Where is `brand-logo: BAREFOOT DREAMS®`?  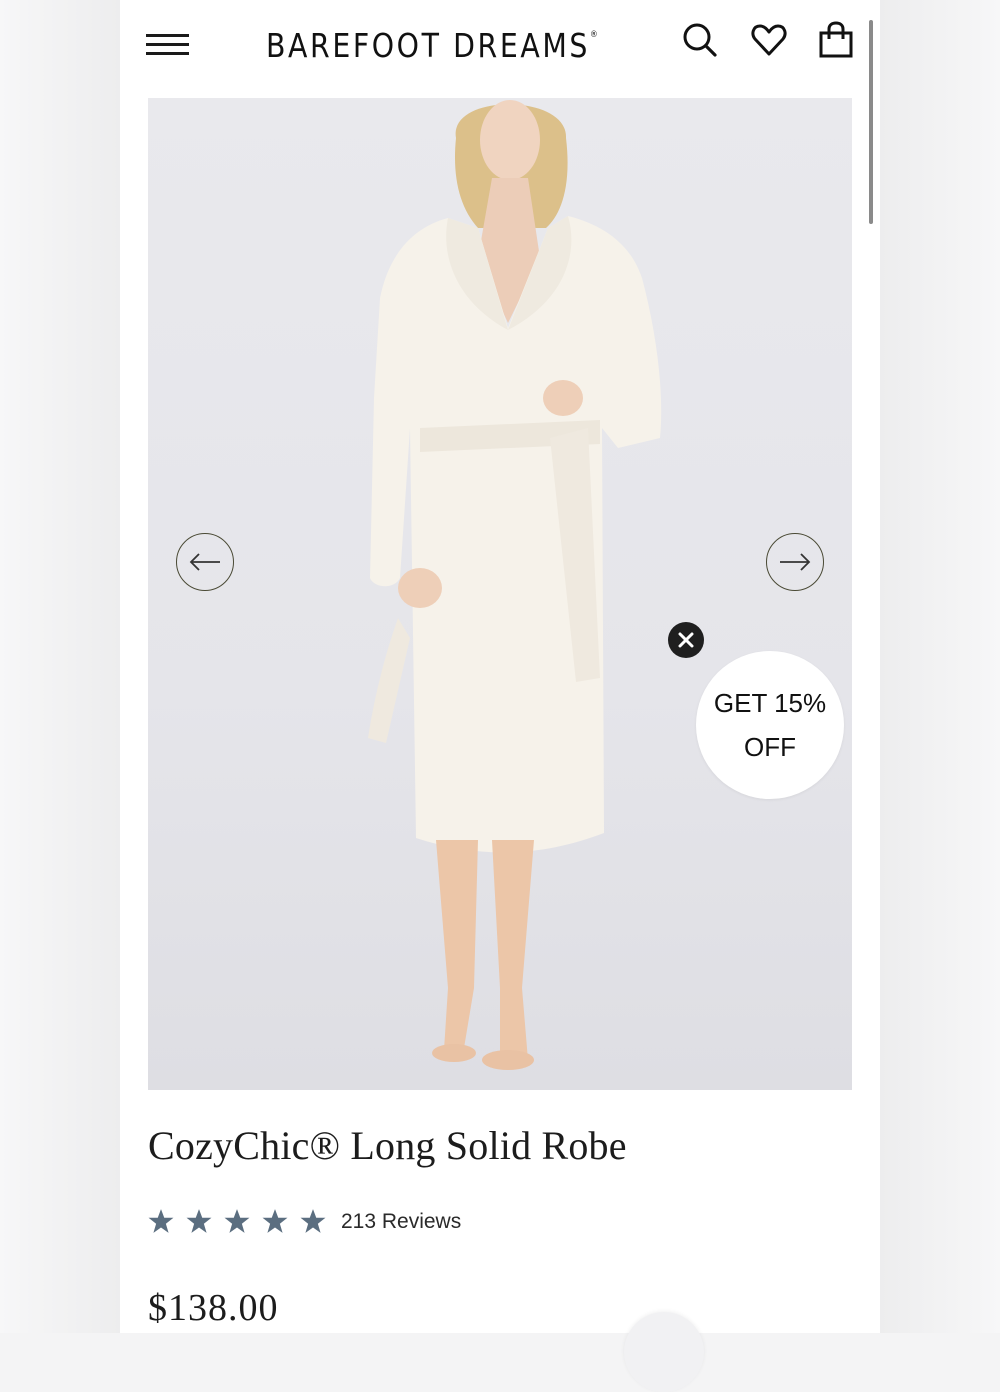 brand-logo: BAREFOOT DREAMS® is located at coordinates (432, 46).